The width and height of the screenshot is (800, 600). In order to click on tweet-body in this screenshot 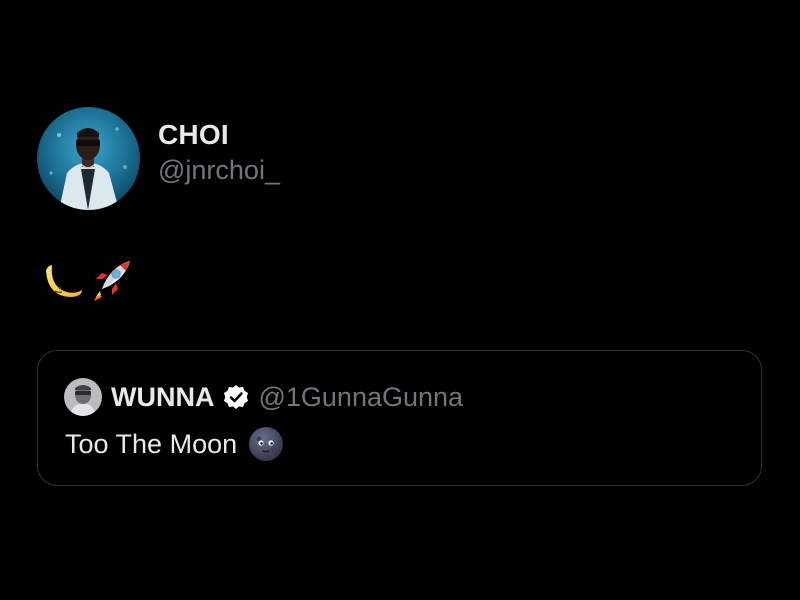, I will do `click(86, 280)`.